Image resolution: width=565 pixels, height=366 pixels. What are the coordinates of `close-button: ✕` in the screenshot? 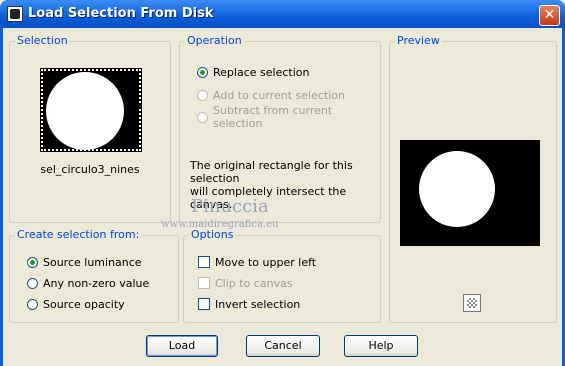 It's located at (549, 15).